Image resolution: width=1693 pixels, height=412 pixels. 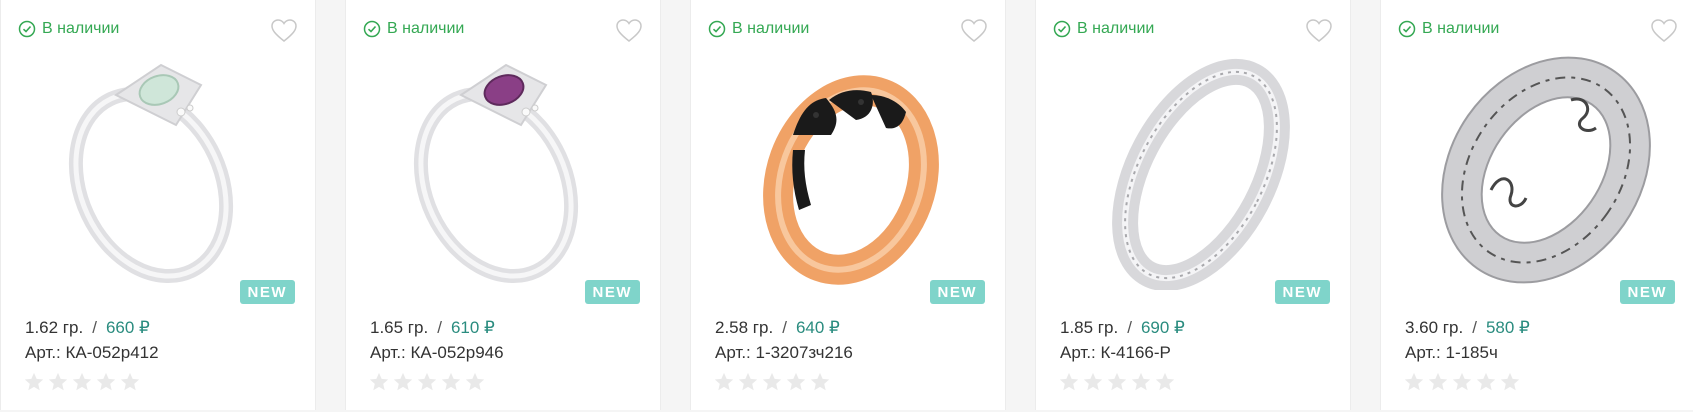 What do you see at coordinates (1122, 328) in the screenshot?
I see `weight-price-line: 1.85 гр. / 690 ₽` at bounding box center [1122, 328].